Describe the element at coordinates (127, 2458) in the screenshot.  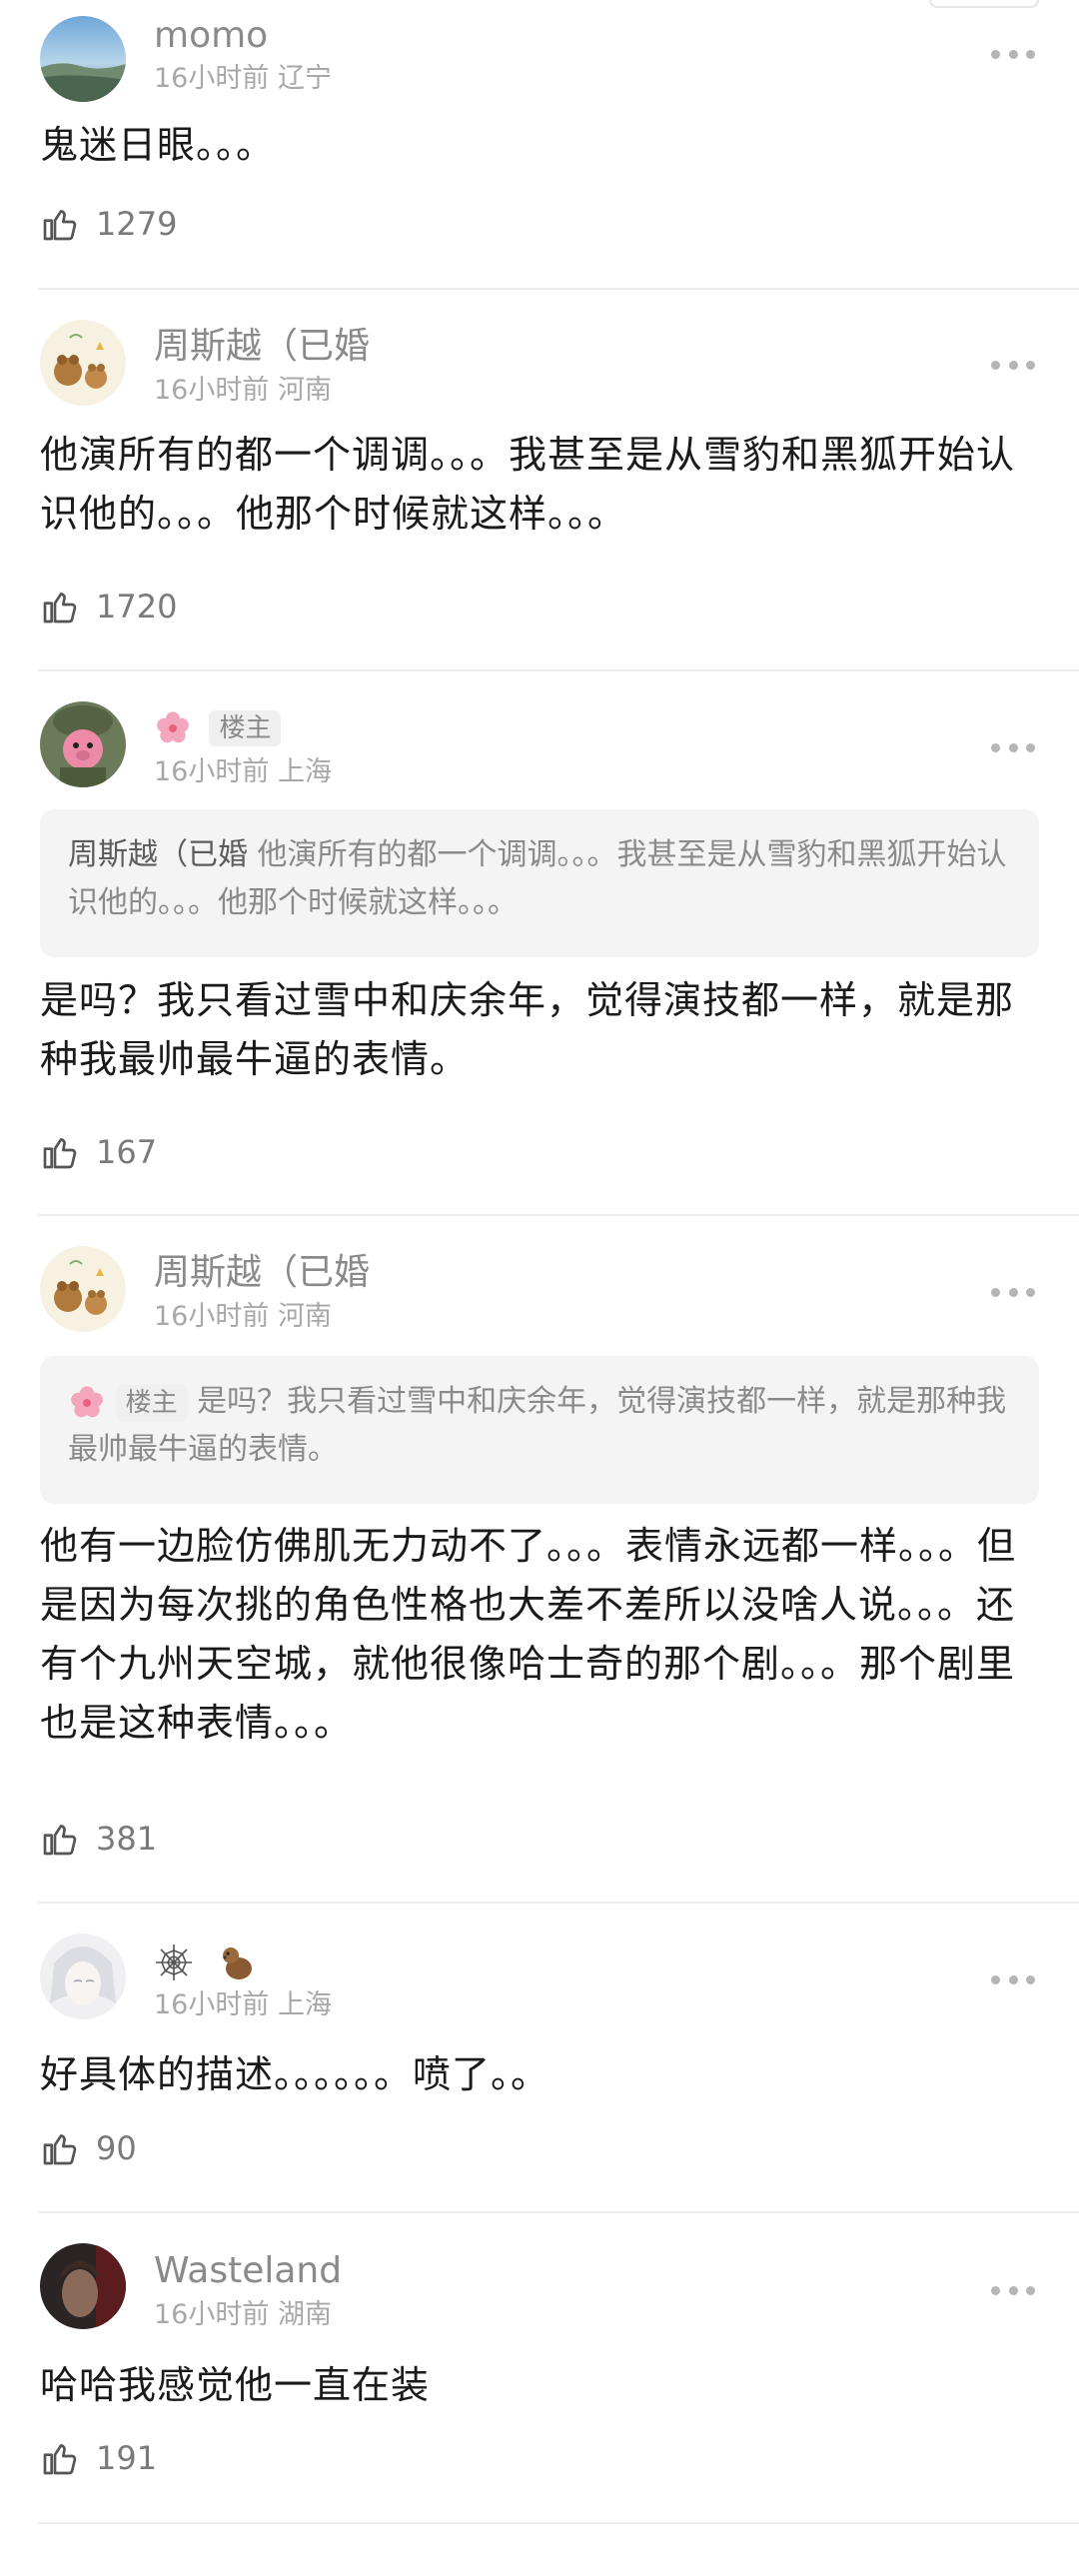
I see `like-count: 191` at that location.